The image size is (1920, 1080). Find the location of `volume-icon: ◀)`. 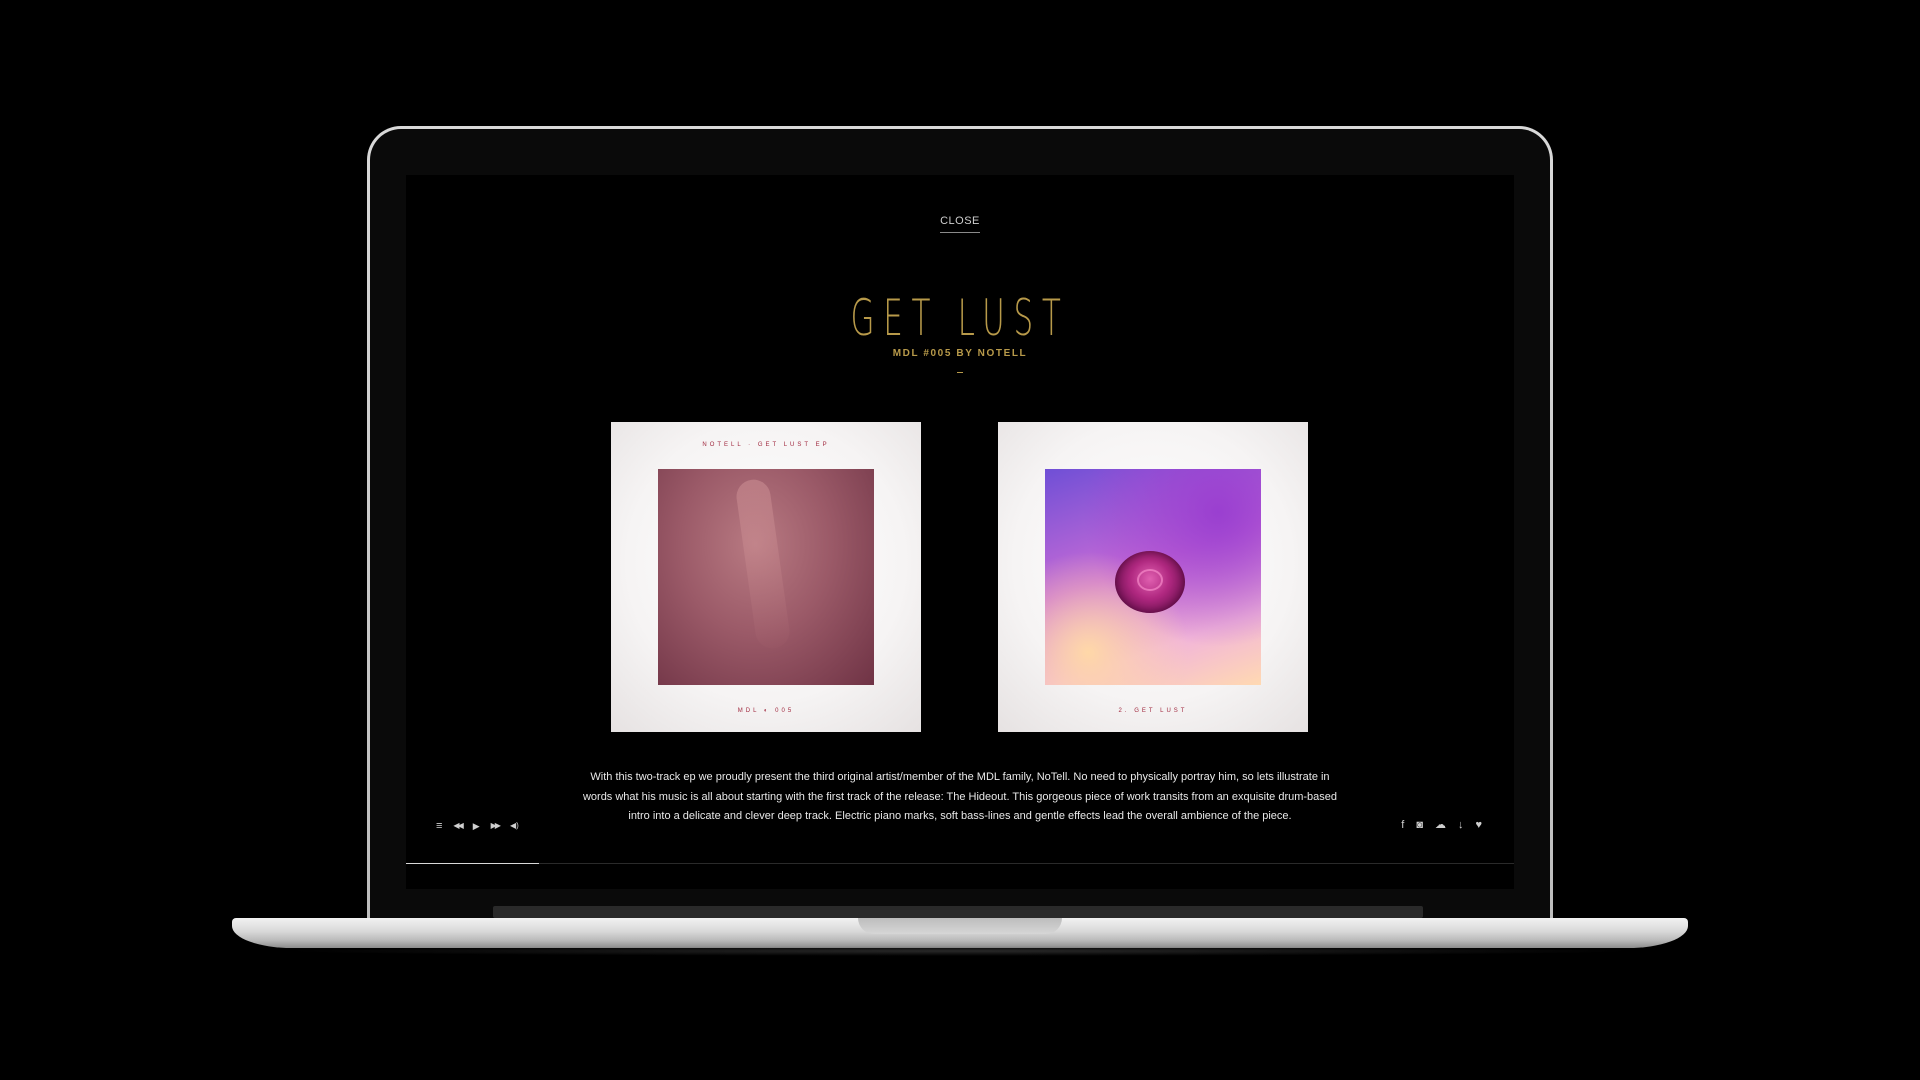

volume-icon: ◀) is located at coordinates (514, 826).